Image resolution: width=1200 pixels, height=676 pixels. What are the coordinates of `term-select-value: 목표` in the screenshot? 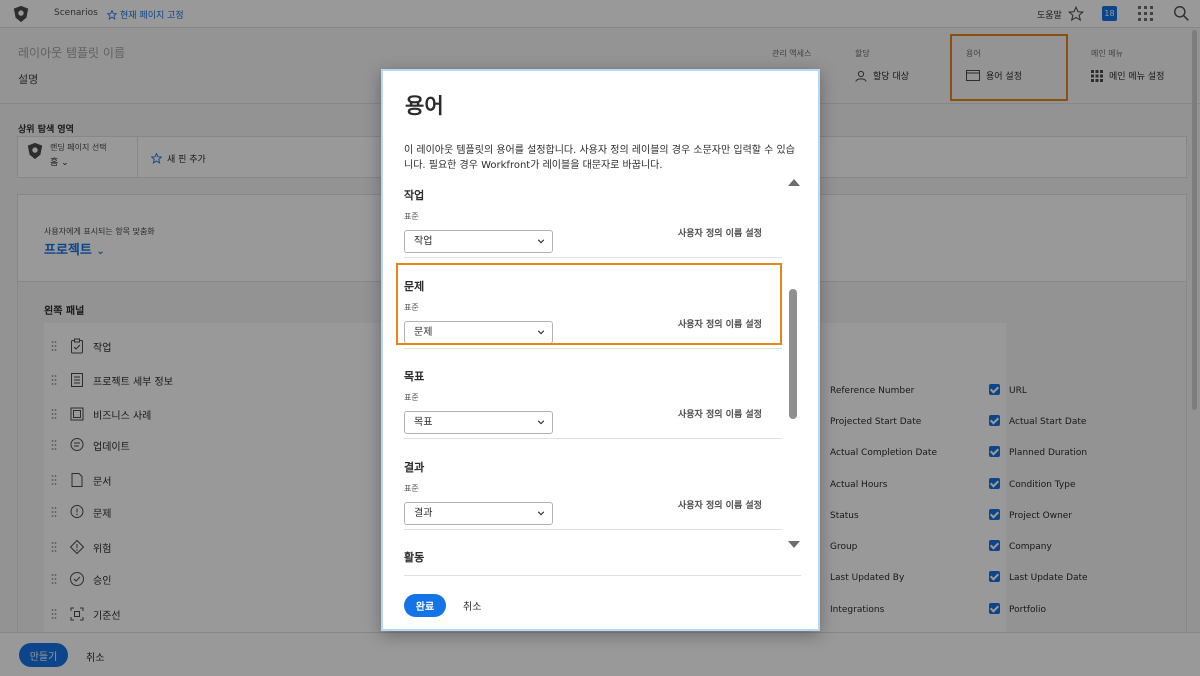 It's located at (423, 422).